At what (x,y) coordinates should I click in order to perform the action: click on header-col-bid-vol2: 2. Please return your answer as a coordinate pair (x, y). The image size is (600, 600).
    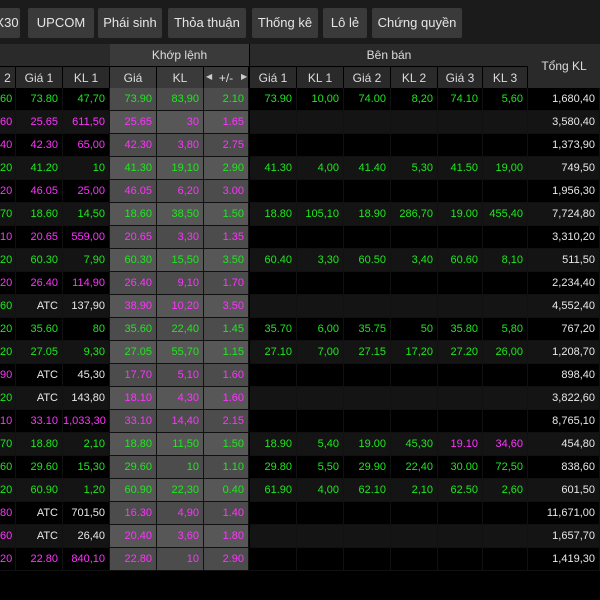
    Looking at the image, I should click on (8, 77).